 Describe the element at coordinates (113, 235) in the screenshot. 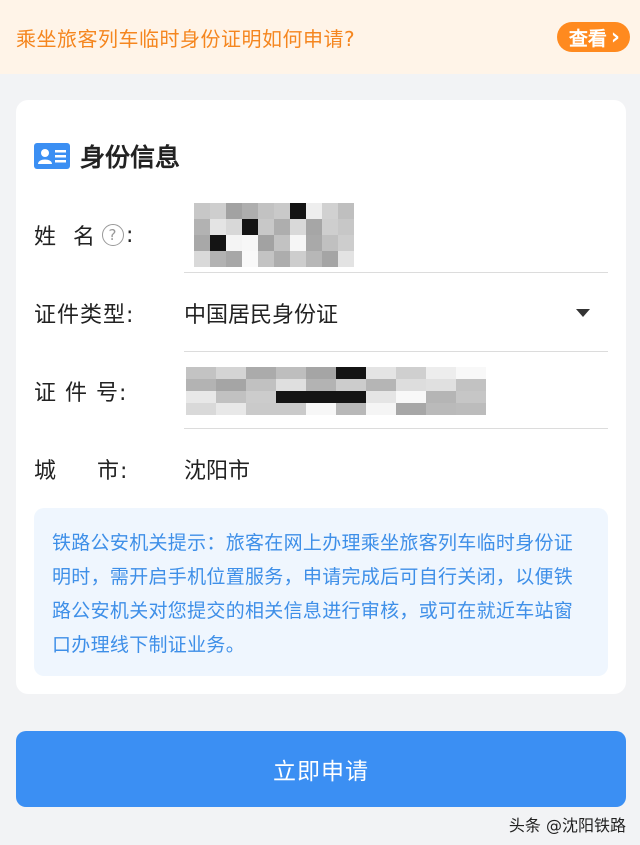

I see `help-icon: ?` at that location.